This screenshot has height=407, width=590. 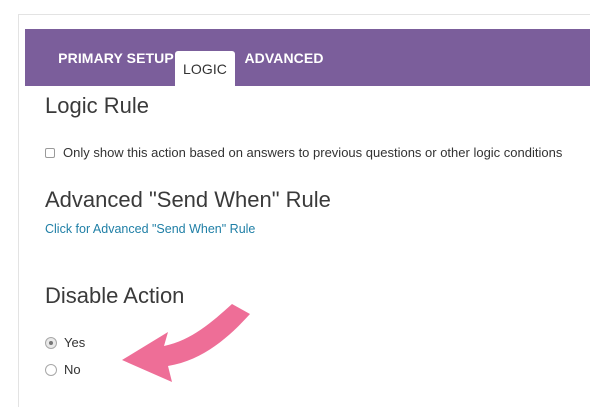 What do you see at coordinates (51, 342) in the screenshot?
I see `disable-action-yes-radio` at bounding box center [51, 342].